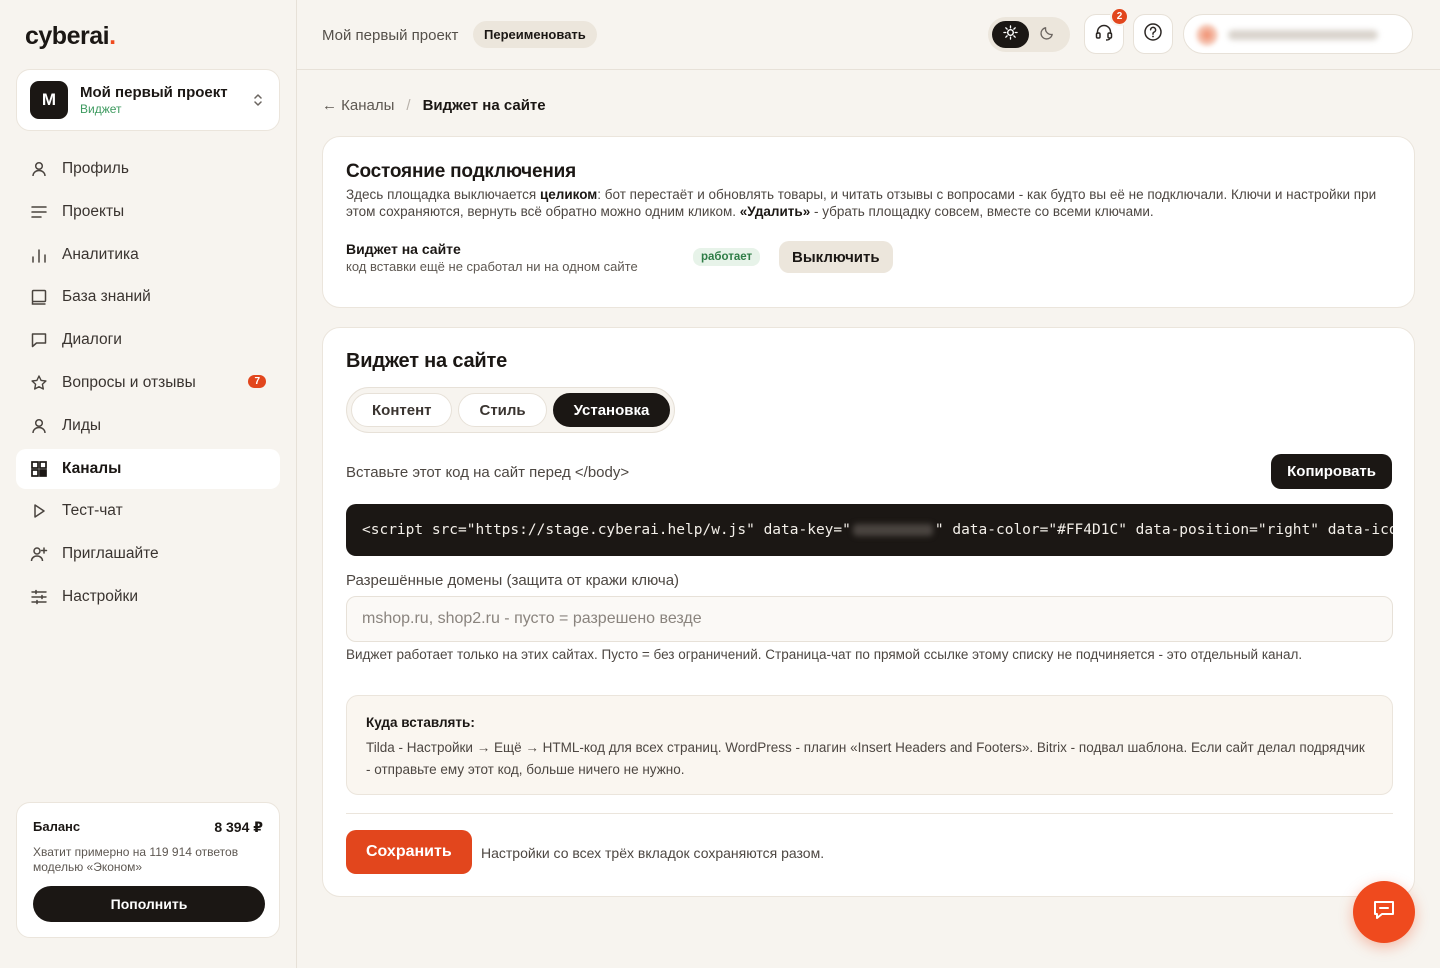 The height and width of the screenshot is (968, 1440). I want to click on list-icon, so click(39, 212).